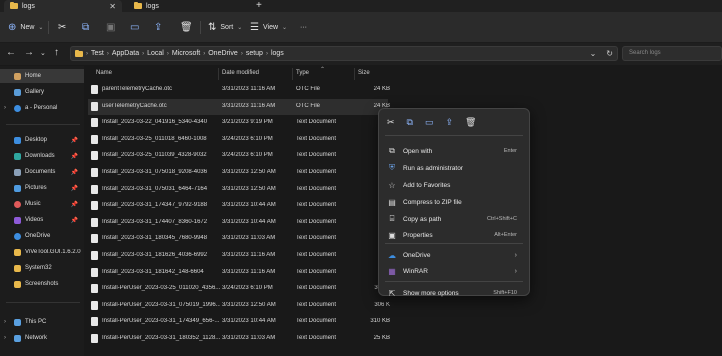 The width and height of the screenshot is (722, 356). Describe the element at coordinates (155, 172) in the screenshot. I see `file-name: Install_2023-03-31_075018_9208-4036` at that location.